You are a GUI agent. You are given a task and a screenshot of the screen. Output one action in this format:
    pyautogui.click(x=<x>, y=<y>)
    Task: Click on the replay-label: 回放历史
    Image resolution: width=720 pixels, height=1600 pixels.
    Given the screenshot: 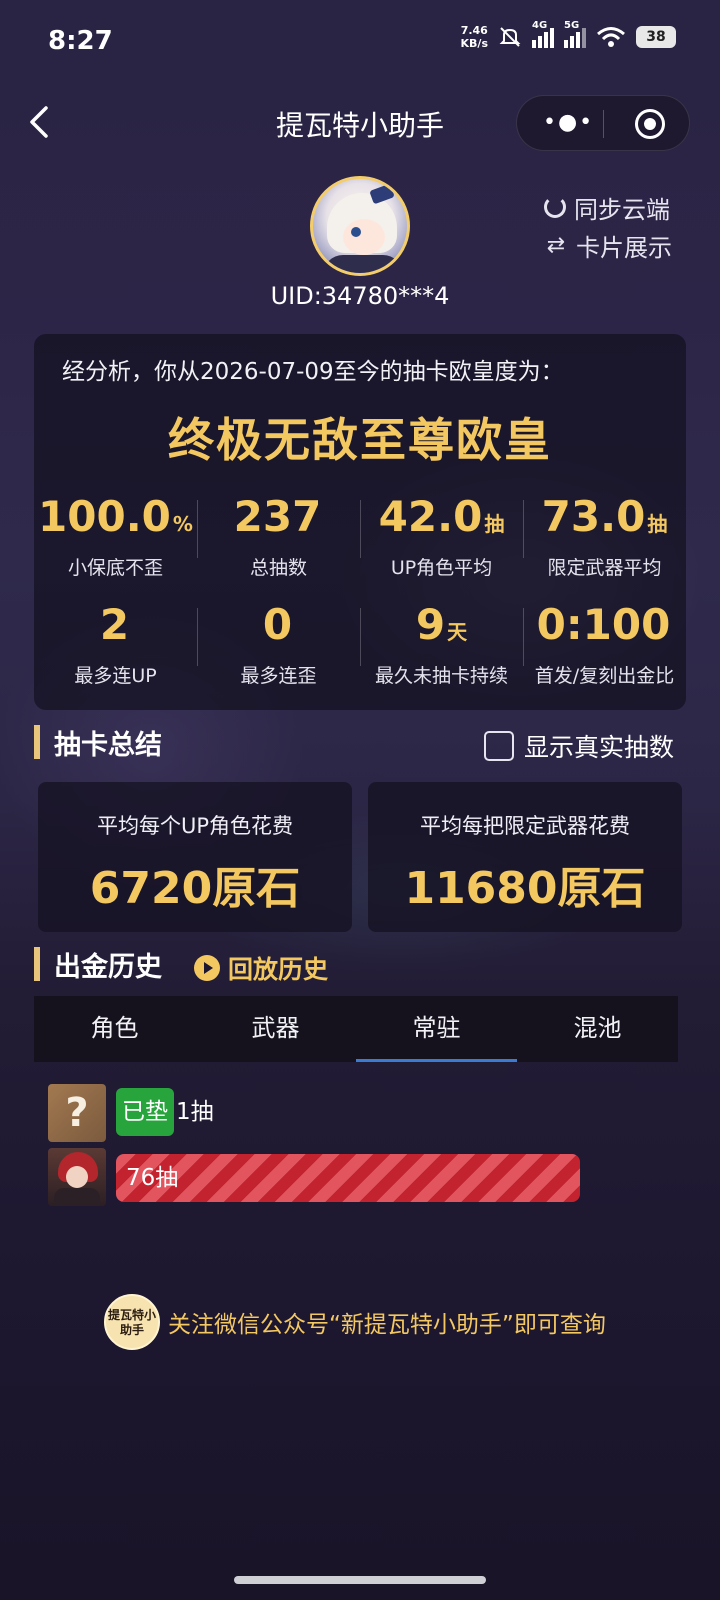 What is the action you would take?
    pyautogui.click(x=278, y=969)
    